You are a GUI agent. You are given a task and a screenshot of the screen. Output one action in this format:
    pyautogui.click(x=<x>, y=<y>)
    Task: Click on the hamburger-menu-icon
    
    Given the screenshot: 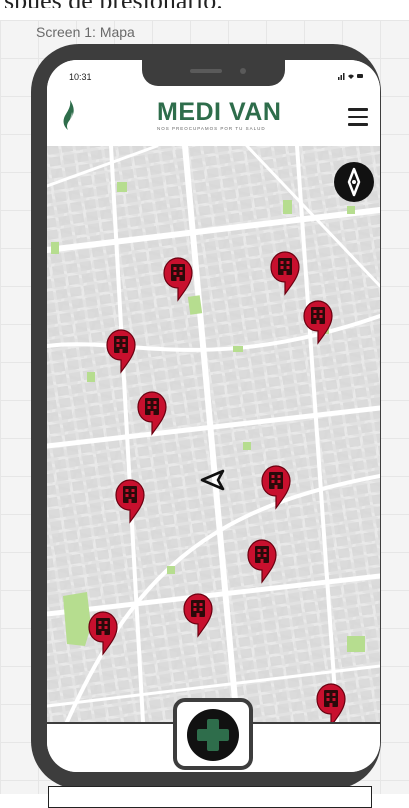 What is the action you would take?
    pyautogui.click(x=358, y=117)
    